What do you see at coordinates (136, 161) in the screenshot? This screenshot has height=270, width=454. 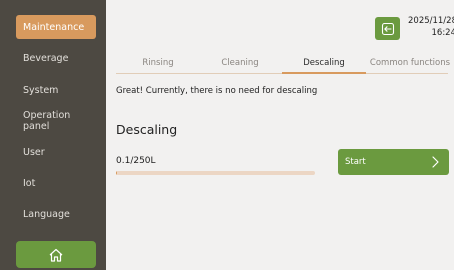 I see `descaling-counter: 0.1/250L` at bounding box center [136, 161].